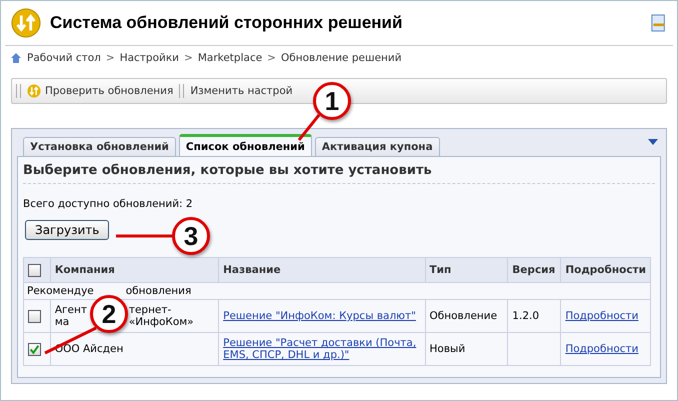 The image size is (678, 401). I want to click on tab: Список обновлений, so click(245, 145).